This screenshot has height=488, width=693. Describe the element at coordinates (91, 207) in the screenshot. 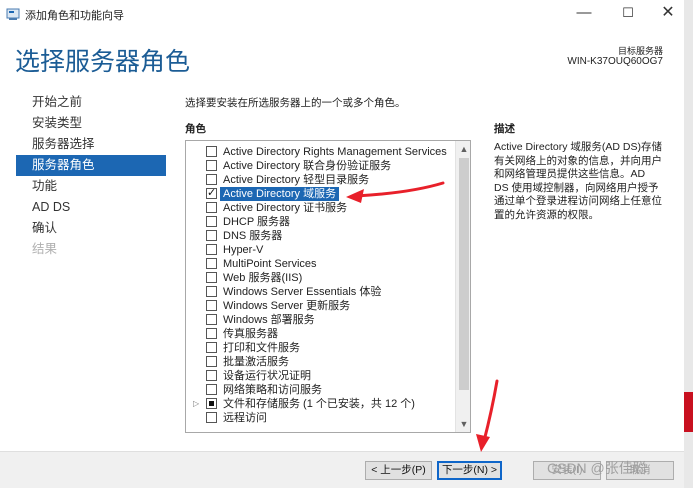

I see `nav-item-5: AD DS` at that location.